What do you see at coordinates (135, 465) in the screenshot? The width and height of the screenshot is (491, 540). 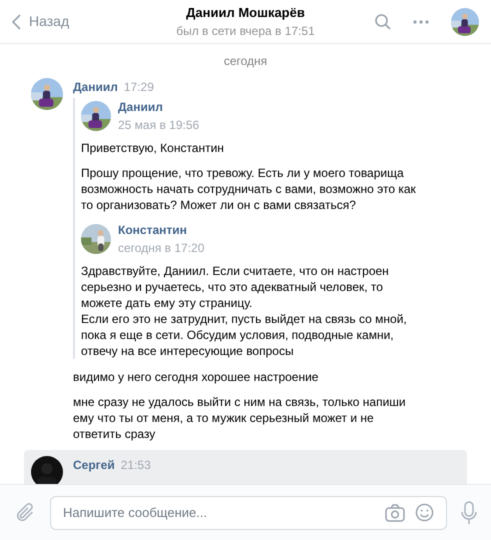 I see `message-time: 21:53` at bounding box center [135, 465].